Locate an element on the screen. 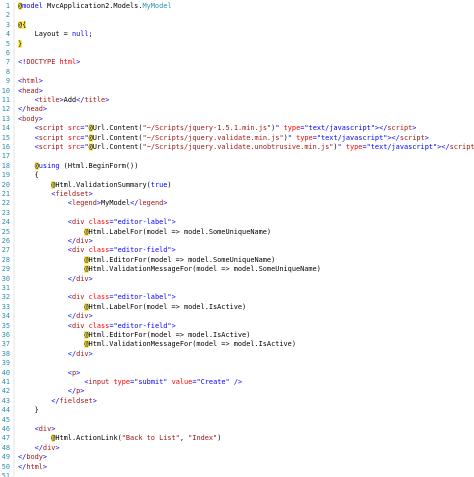 This screenshot has height=477, width=474. code-line: 9 <html> is located at coordinates (237, 82).